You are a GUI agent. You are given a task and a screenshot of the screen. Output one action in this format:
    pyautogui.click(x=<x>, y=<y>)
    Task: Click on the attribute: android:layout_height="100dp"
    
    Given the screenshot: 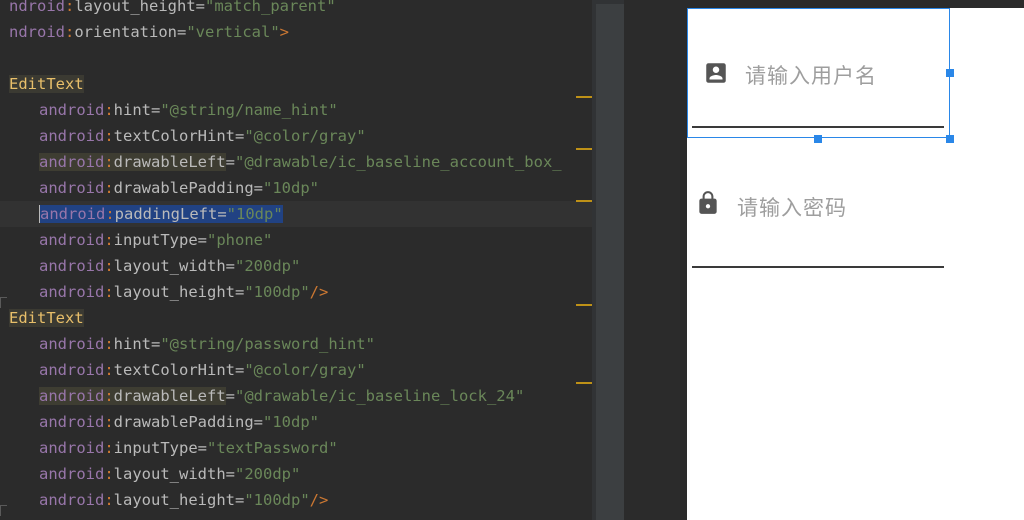 What is the action you would take?
    pyautogui.click(x=174, y=292)
    